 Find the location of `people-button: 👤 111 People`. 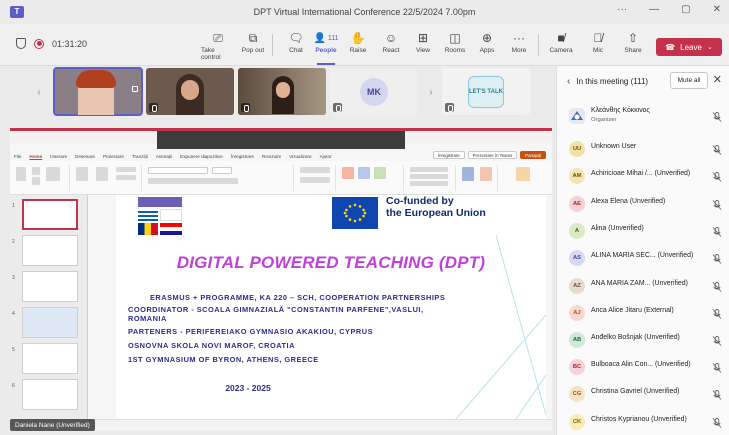

people-button: 👤 111 People is located at coordinates (326, 47).